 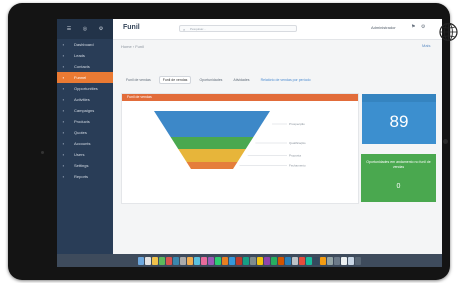 I want to click on sidebar-item-accounts: ▪ Accounts, so click(x=85, y=143).